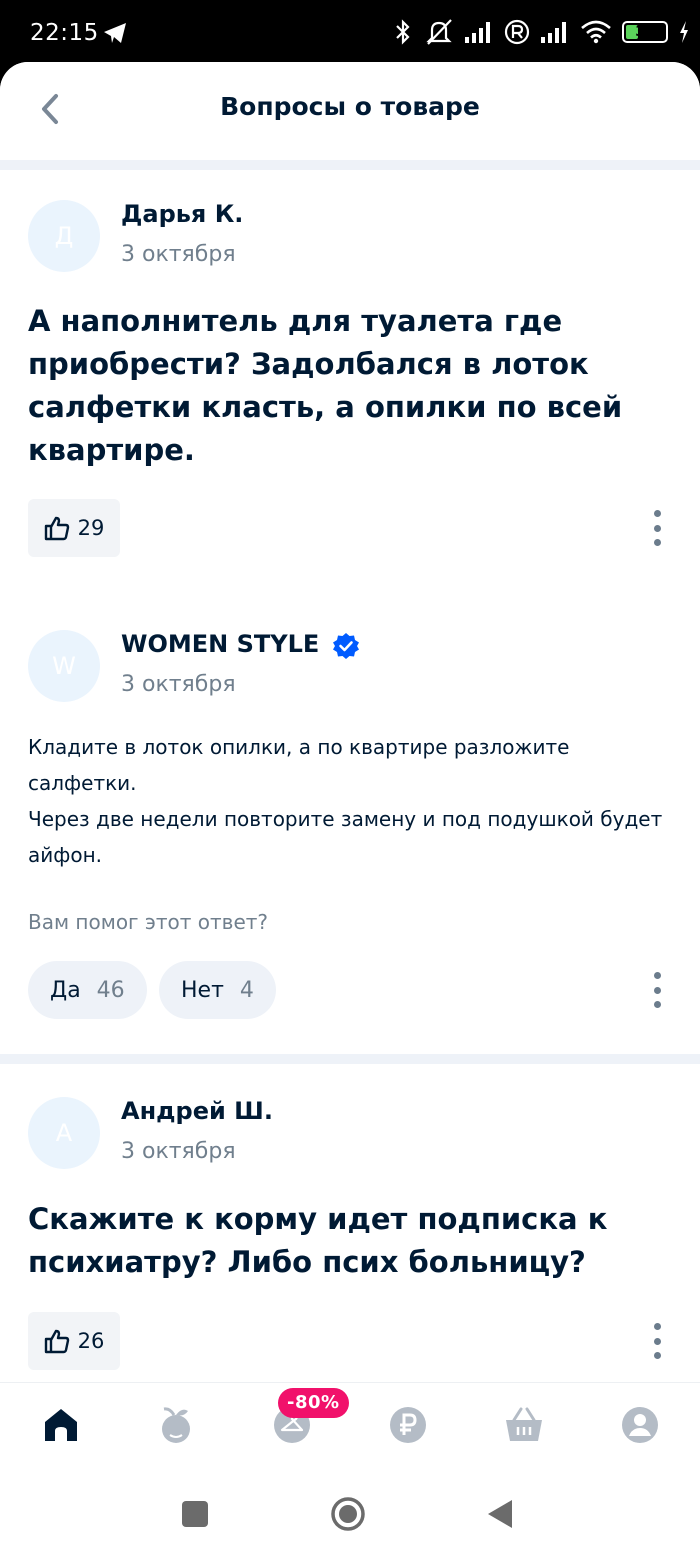 Image resolution: width=700 pixels, height=1556 pixels. What do you see at coordinates (74, 528) in the screenshot?
I see `like-button: 29` at bounding box center [74, 528].